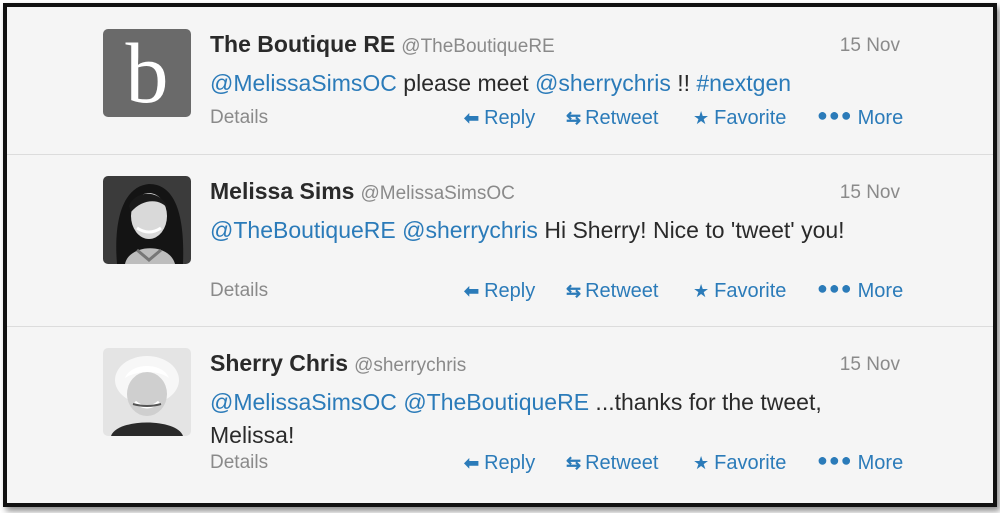  What do you see at coordinates (743, 83) in the screenshot?
I see `hashtag-link: #nextgen` at bounding box center [743, 83].